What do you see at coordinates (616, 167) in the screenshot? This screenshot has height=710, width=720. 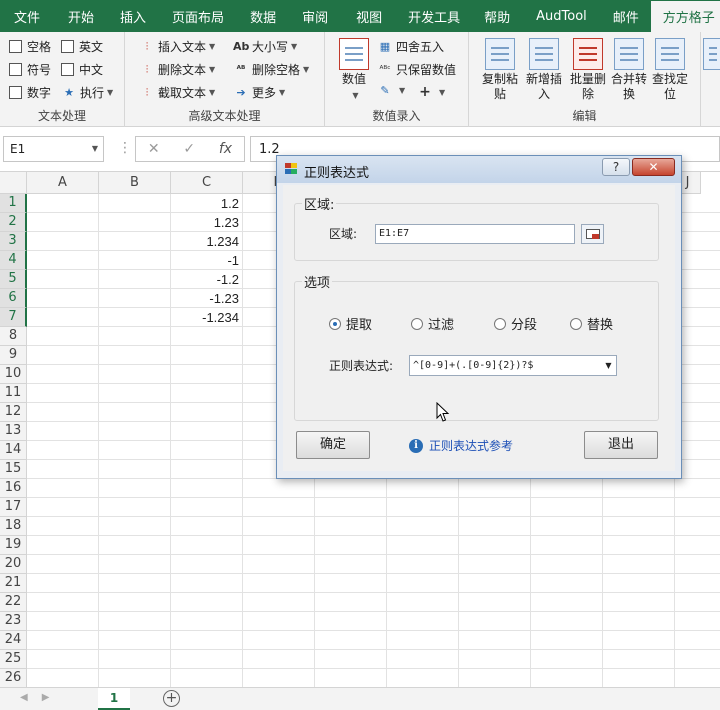 I see `help-button: ?` at bounding box center [616, 167].